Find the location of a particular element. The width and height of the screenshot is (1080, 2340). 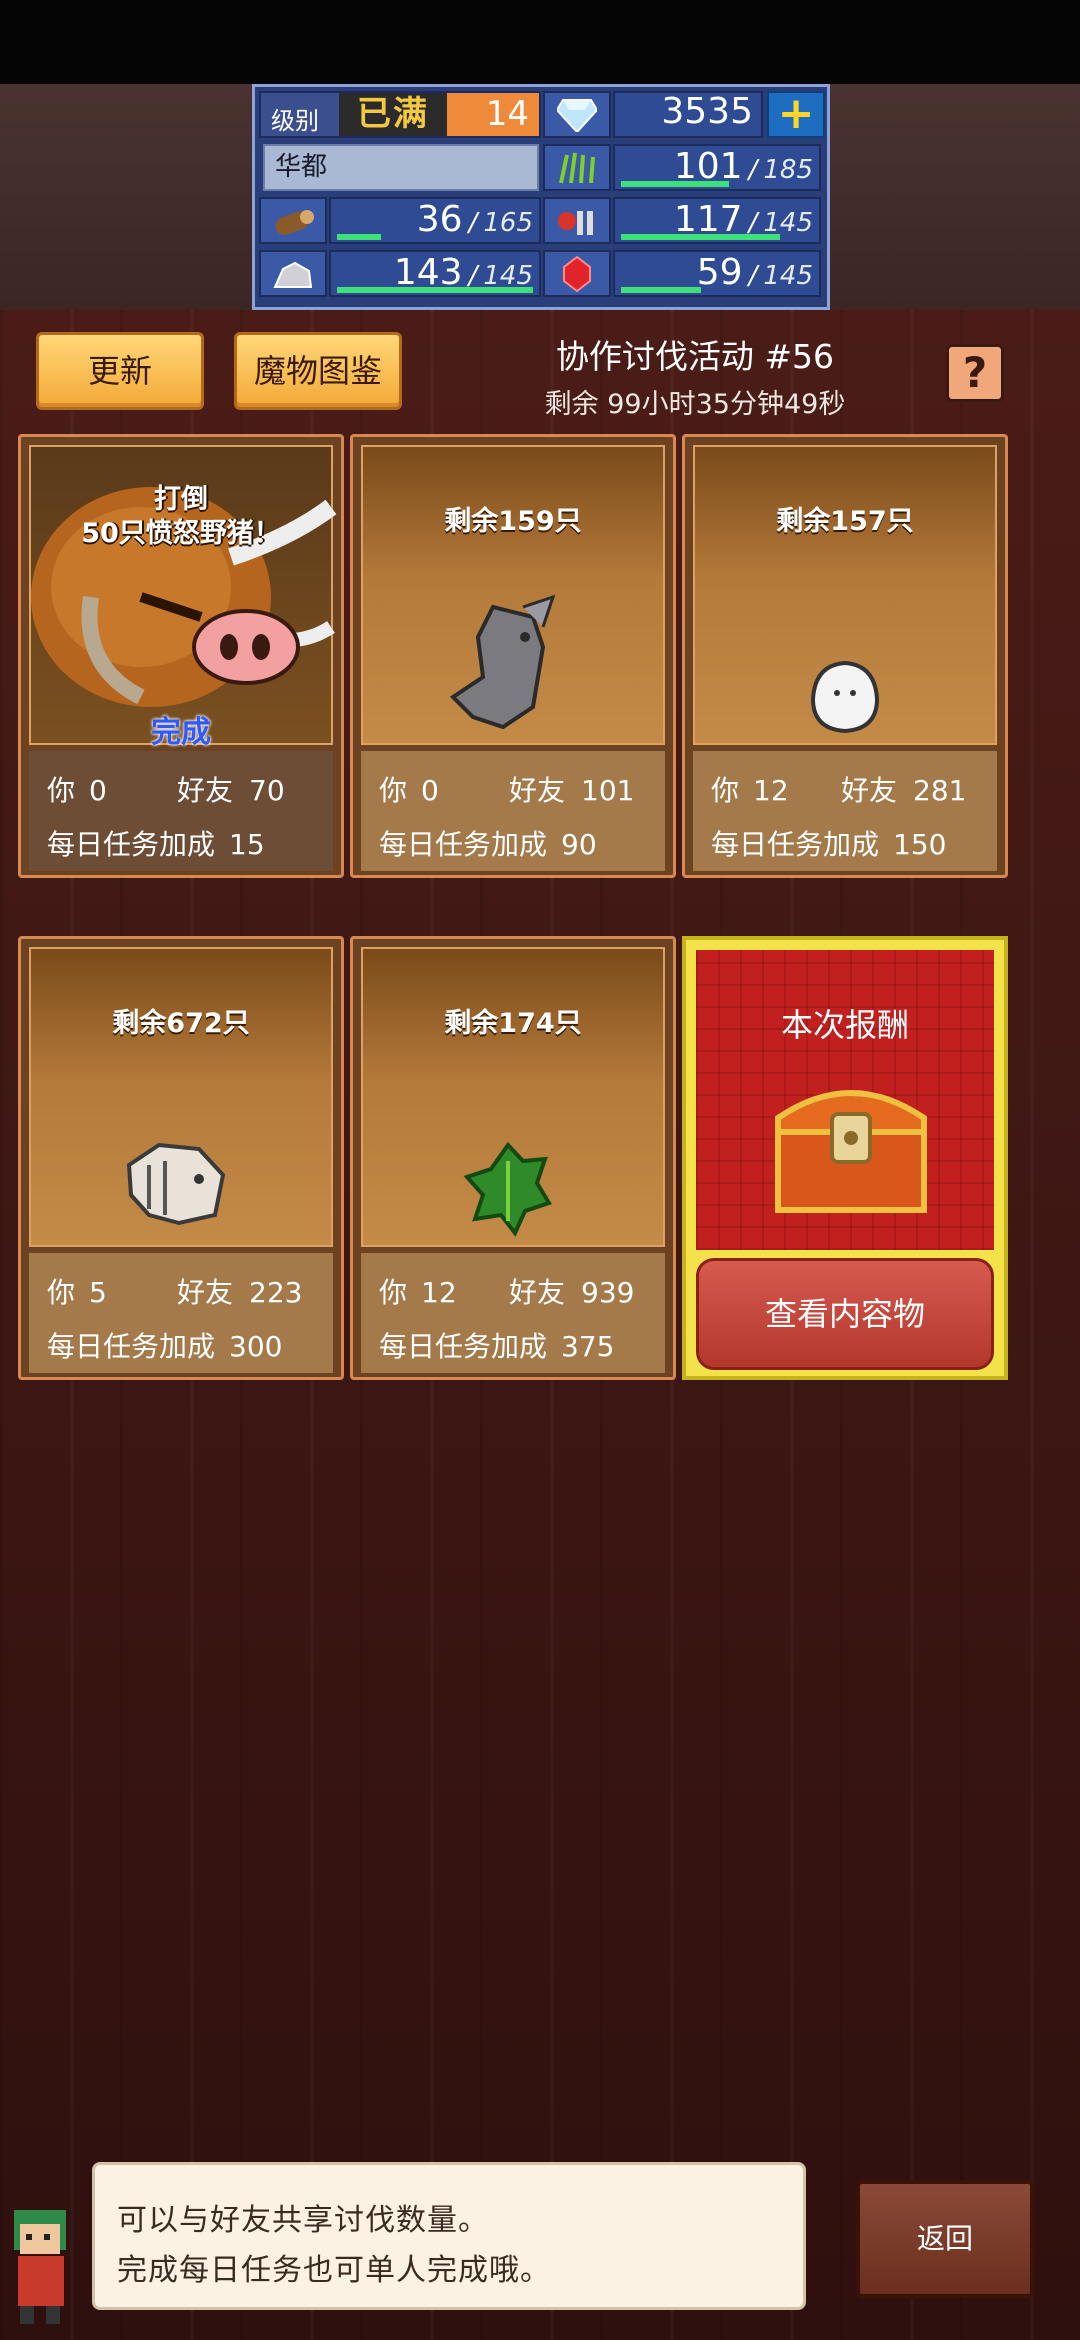

count-line: 你 12 好友 939 is located at coordinates (517, 1291).